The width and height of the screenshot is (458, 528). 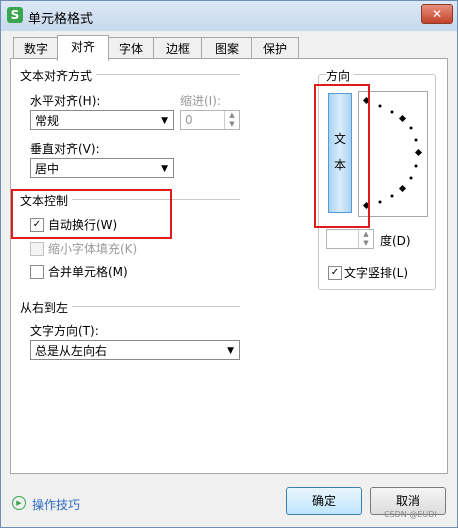 What do you see at coordinates (93, 249) in the screenshot?
I see `shrink-to-fit-label: 缩小字体填充(K)` at bounding box center [93, 249].